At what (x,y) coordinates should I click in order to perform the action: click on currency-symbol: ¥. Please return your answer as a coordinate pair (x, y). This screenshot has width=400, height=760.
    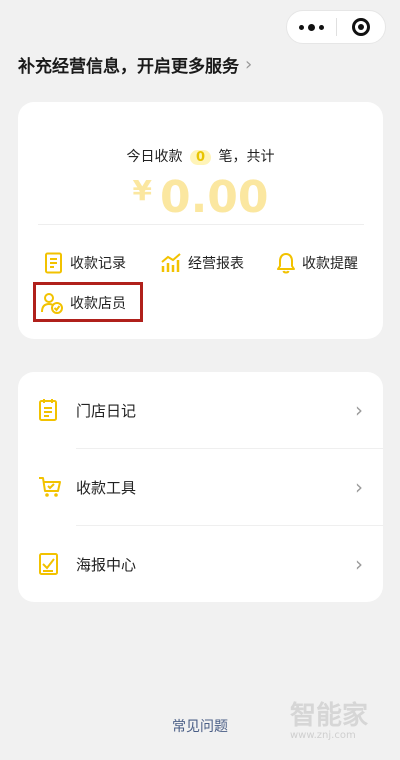
    Looking at the image, I should click on (142, 190).